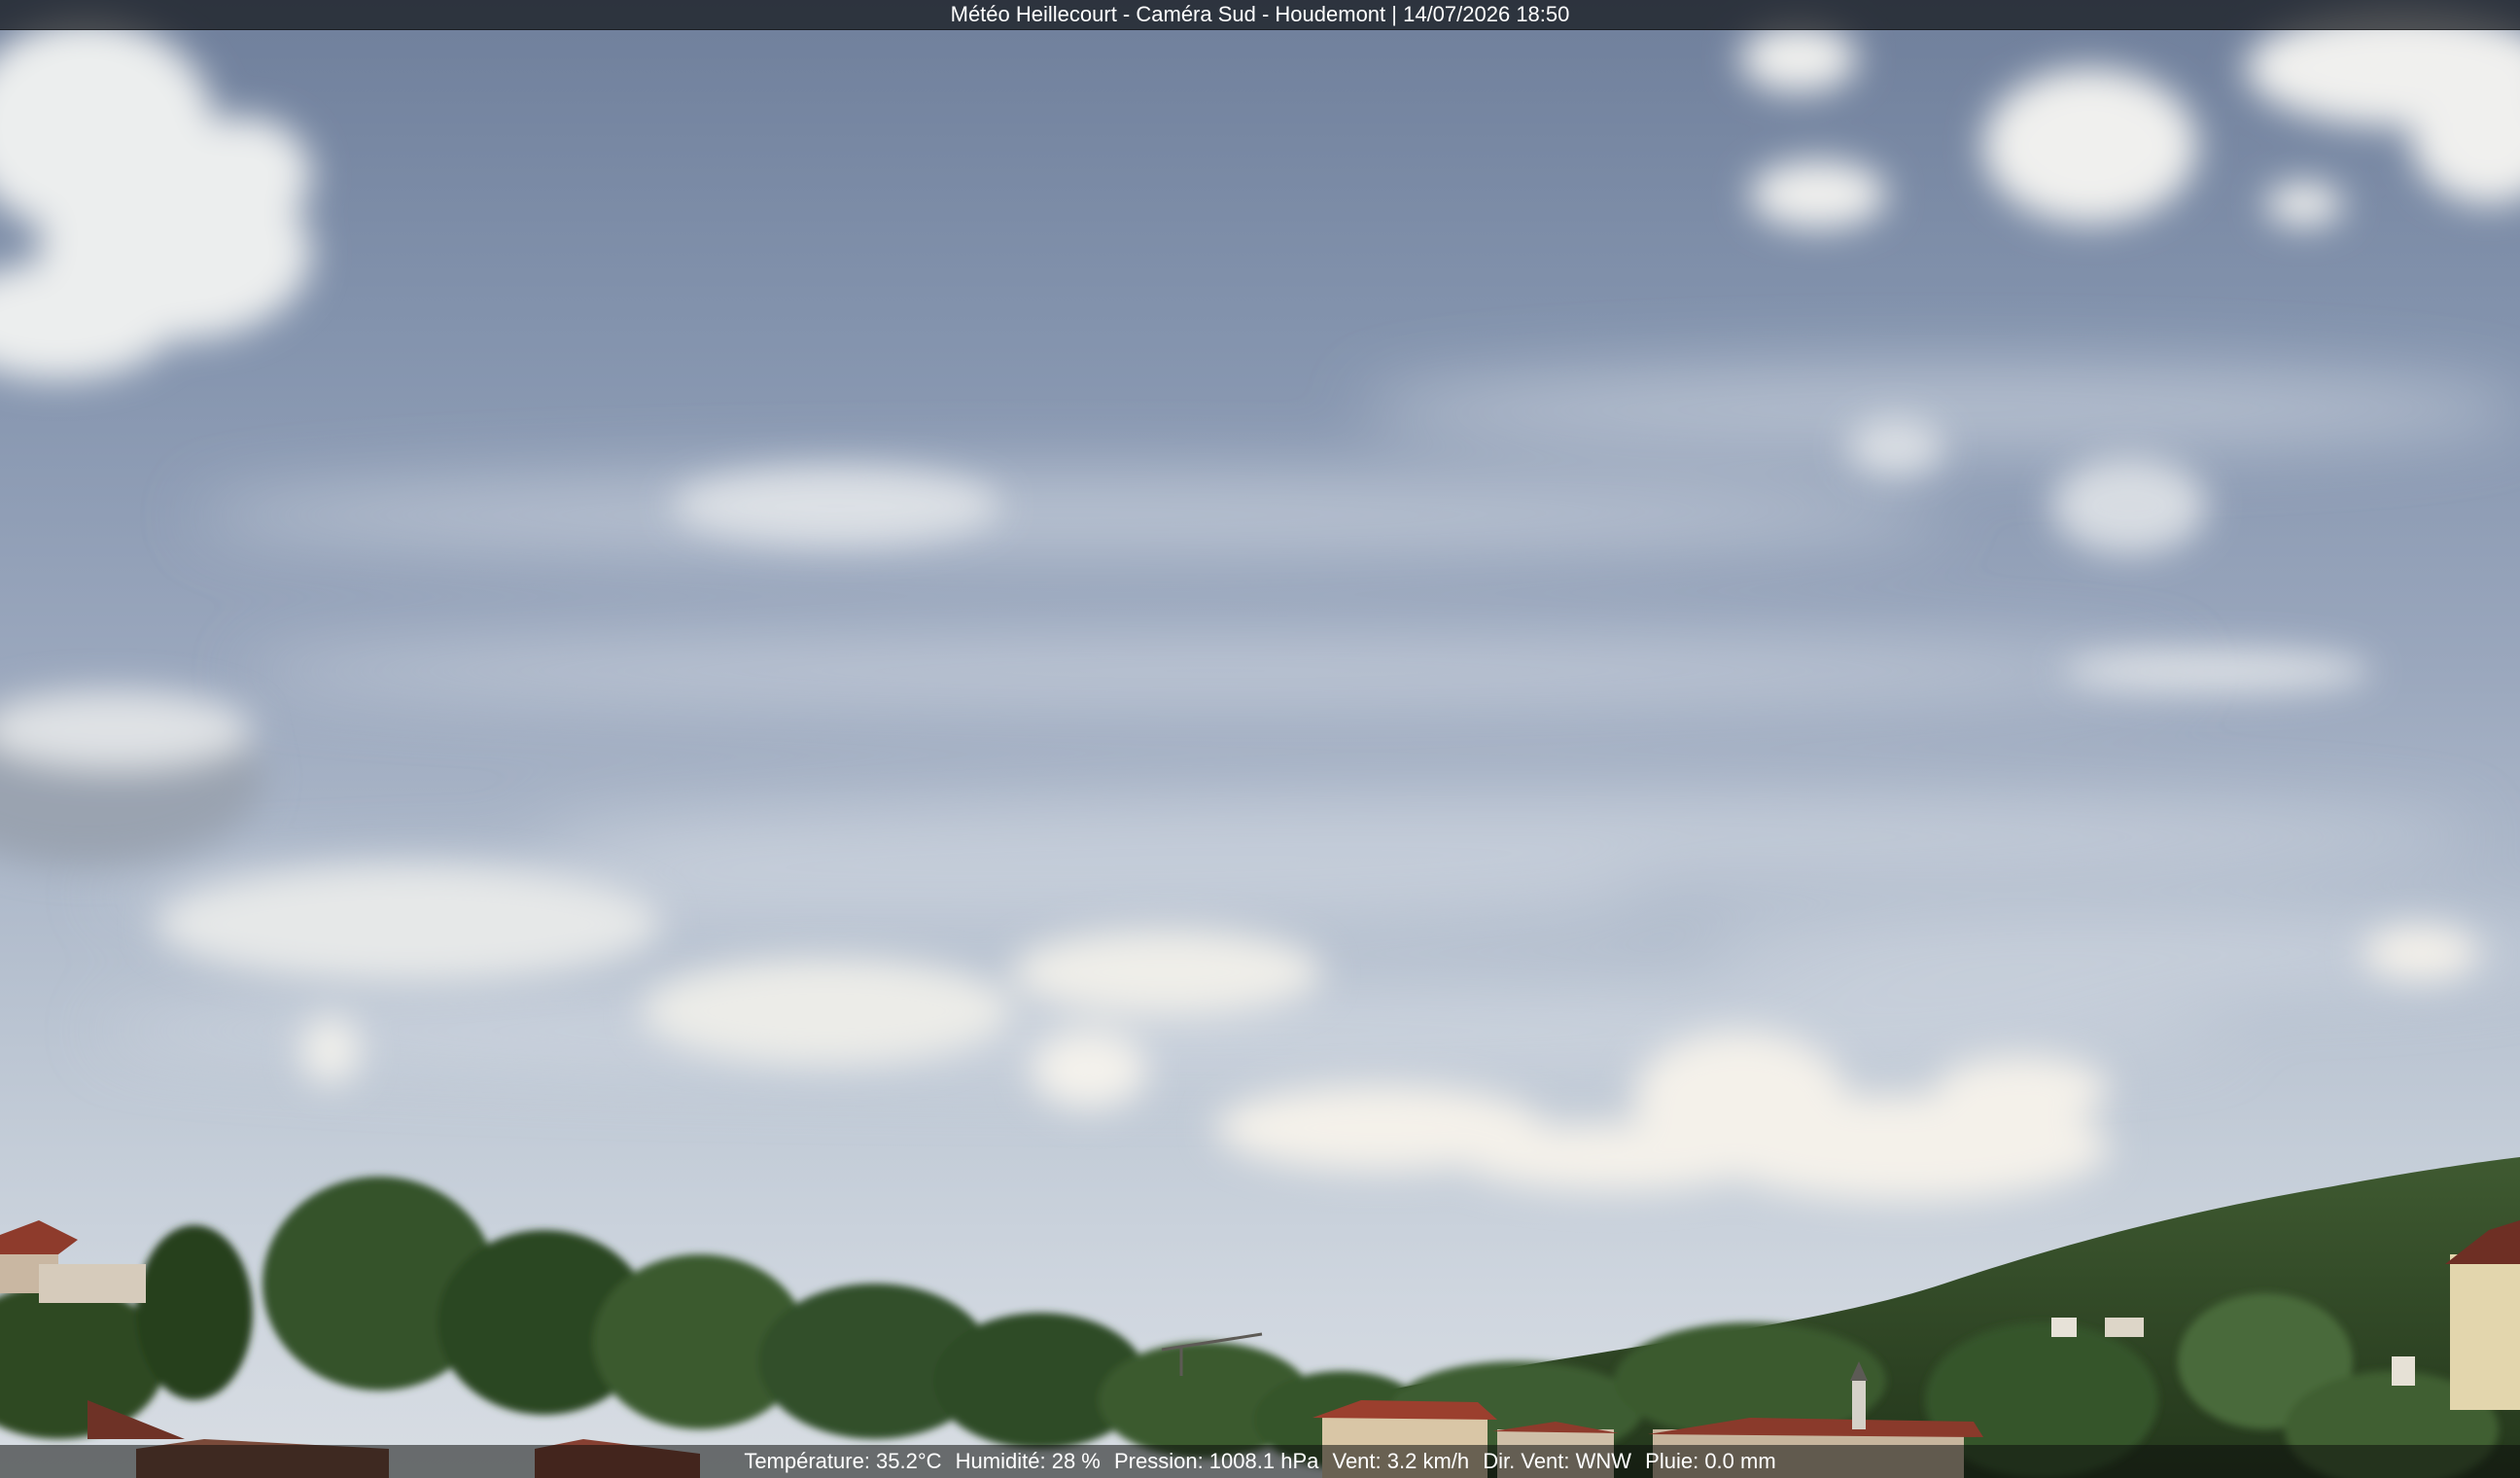 The height and width of the screenshot is (1478, 2520). I want to click on rain-reading: Pluie: 0.0 mm, so click(1710, 1461).